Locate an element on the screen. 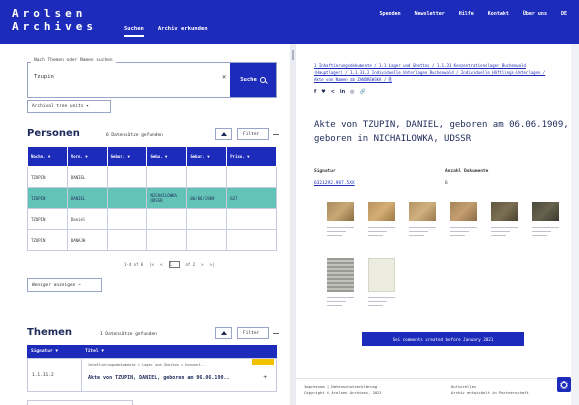 The image size is (579, 405). document-count-label: Anzahl Dokumente is located at coordinates (467, 171).